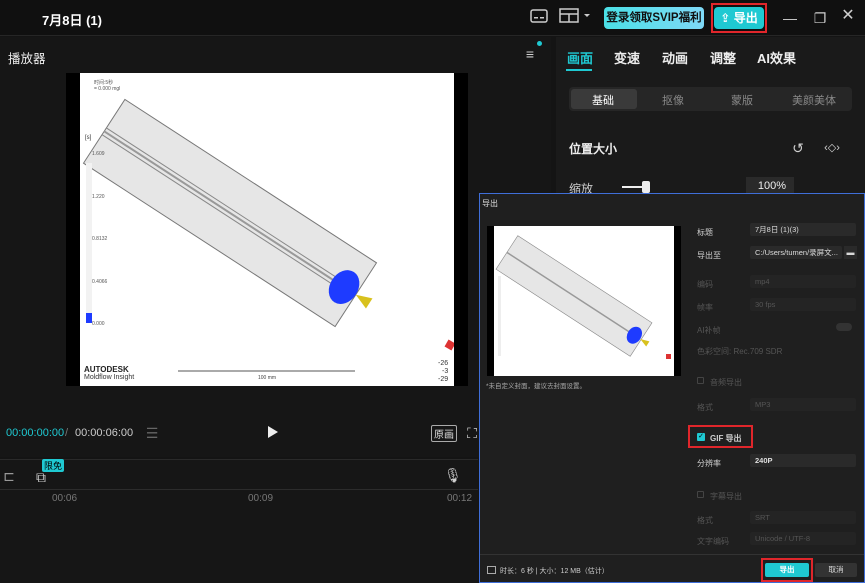  I want to click on tick-label: 00:09, so click(261, 498).